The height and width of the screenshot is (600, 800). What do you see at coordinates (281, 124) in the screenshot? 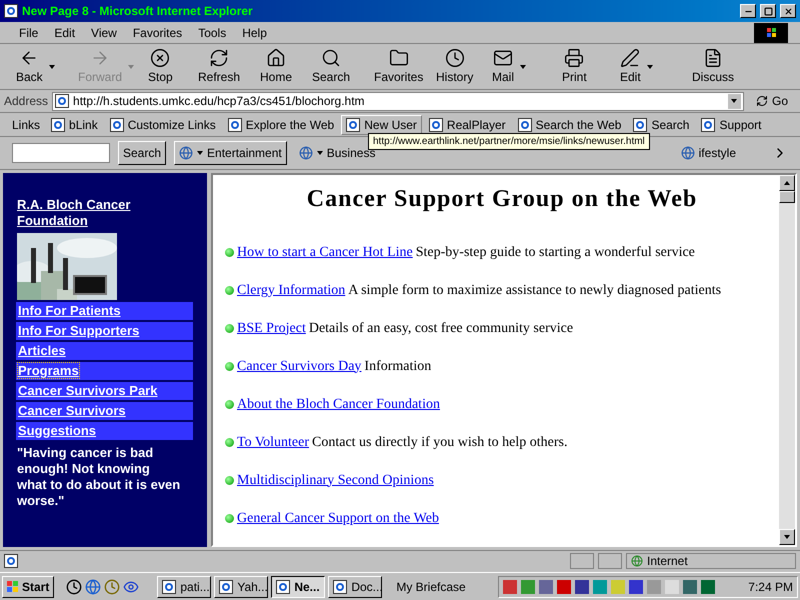
I see `link-button: Explore the Web` at bounding box center [281, 124].